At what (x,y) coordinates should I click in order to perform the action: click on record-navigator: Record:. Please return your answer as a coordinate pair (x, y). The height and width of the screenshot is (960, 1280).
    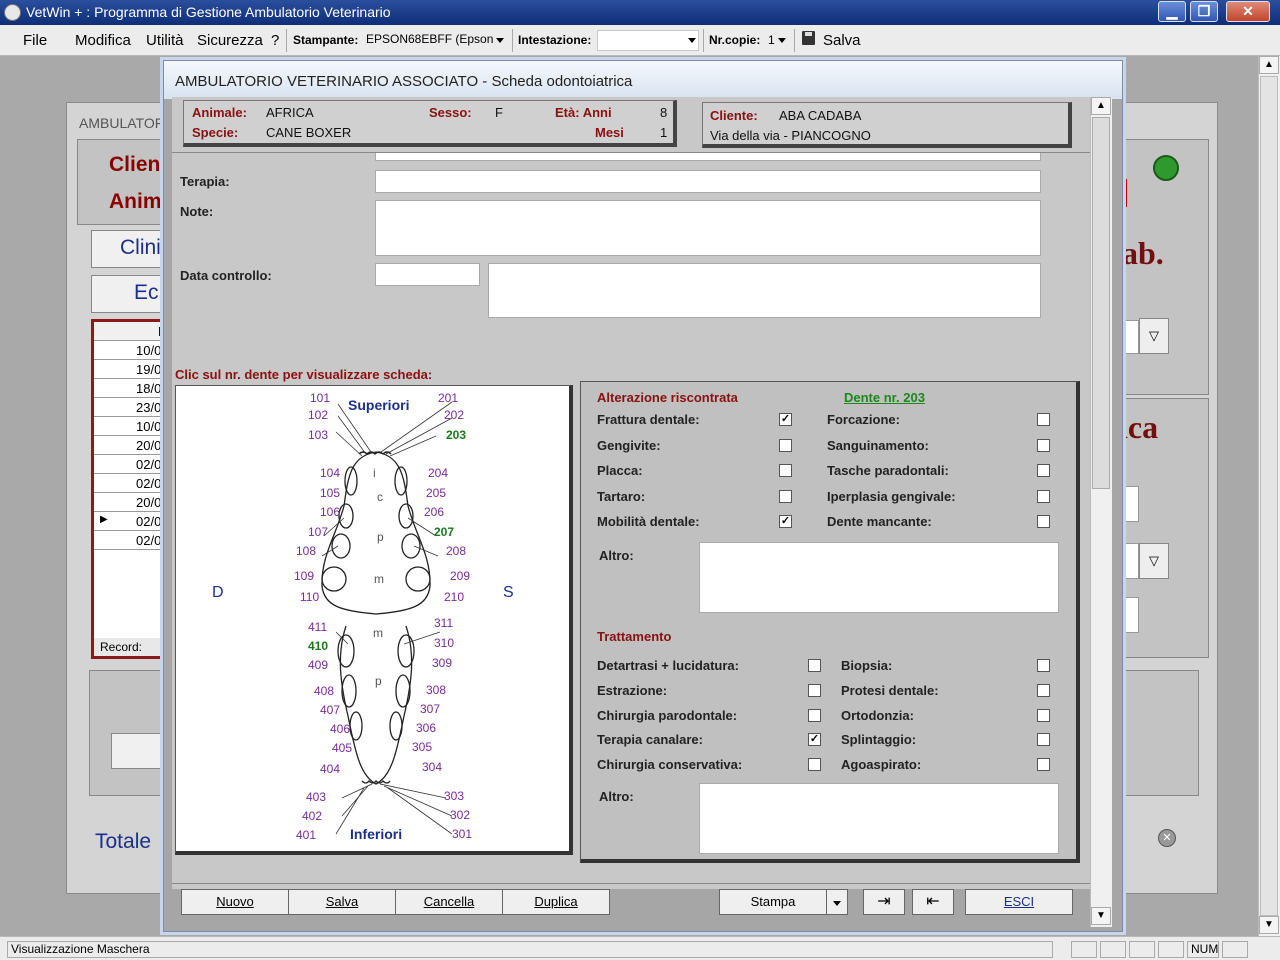
    Looking at the image, I should click on (131, 647).